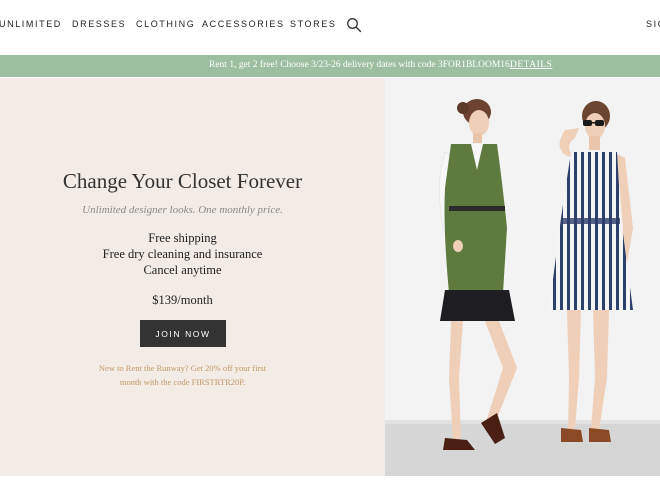 This screenshot has width=660, height=495. Describe the element at coordinates (182, 270) in the screenshot. I see `benefit-item: Cancel anytime` at that location.